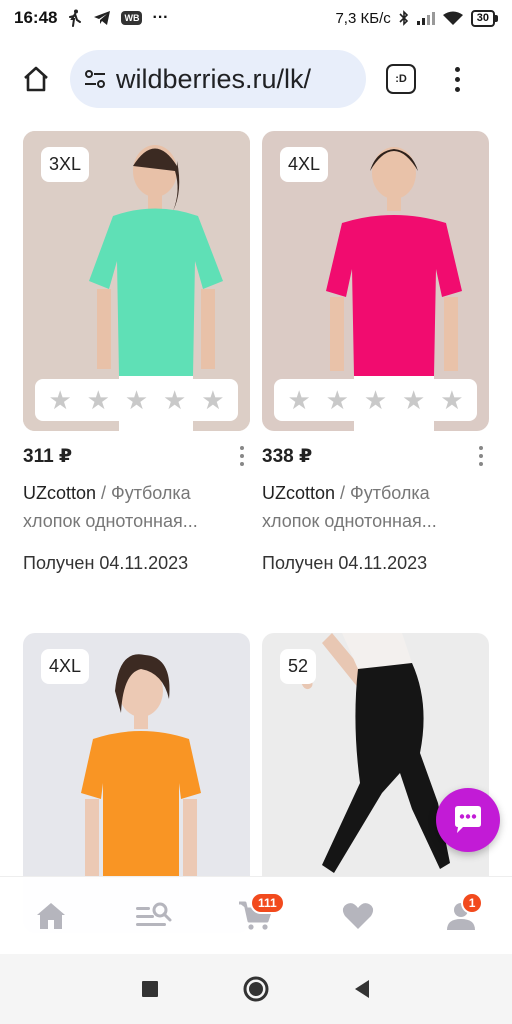  I want to click on product-price: 311 ₽, so click(48, 456).